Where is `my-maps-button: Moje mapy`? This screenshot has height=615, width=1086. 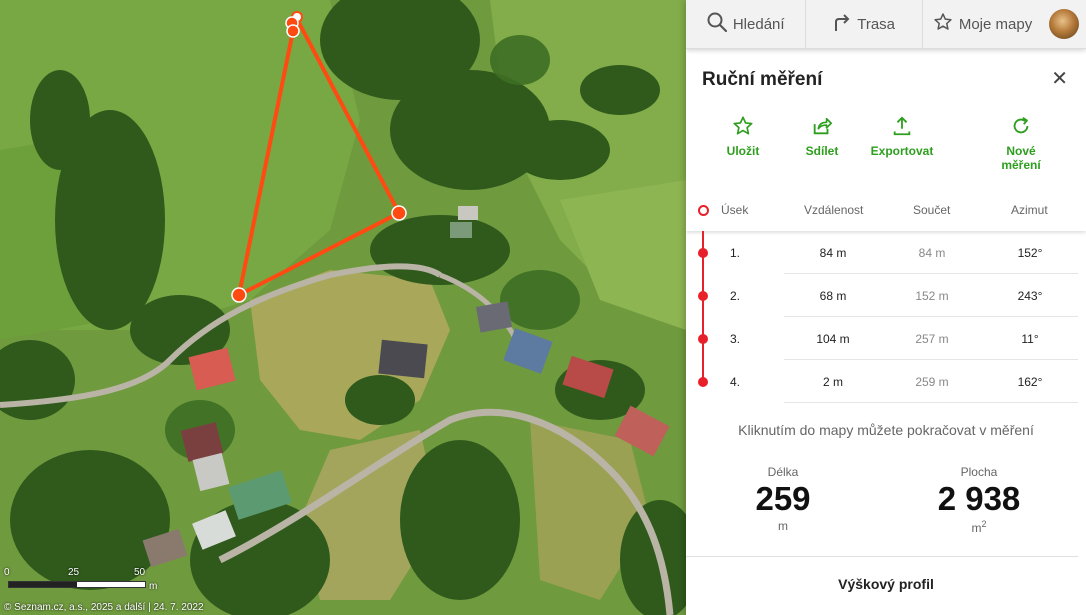 my-maps-button: Moje mapy is located at coordinates (982, 24).